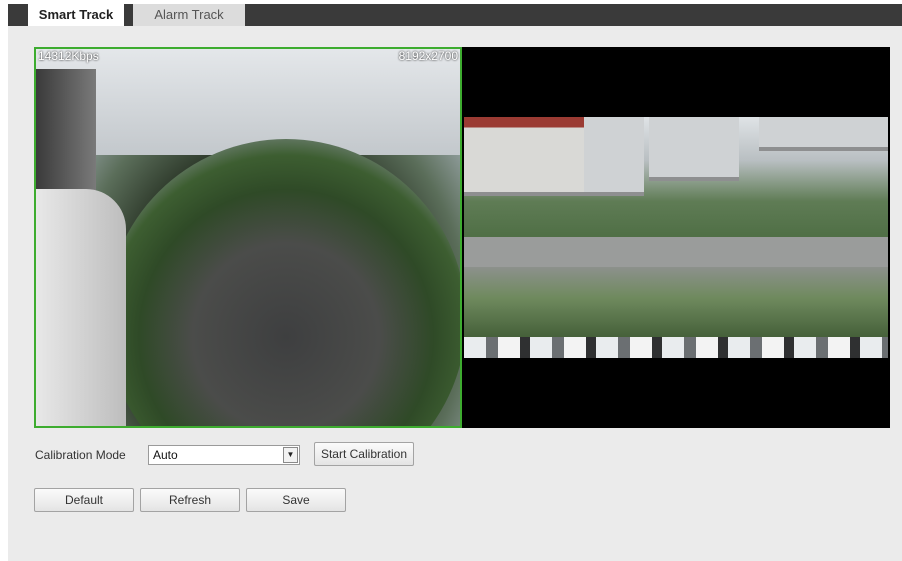 Image resolution: width=902 pixels, height=561 pixels. Describe the element at coordinates (364, 454) in the screenshot. I see `start-calibration-button: Start Calibration` at that location.